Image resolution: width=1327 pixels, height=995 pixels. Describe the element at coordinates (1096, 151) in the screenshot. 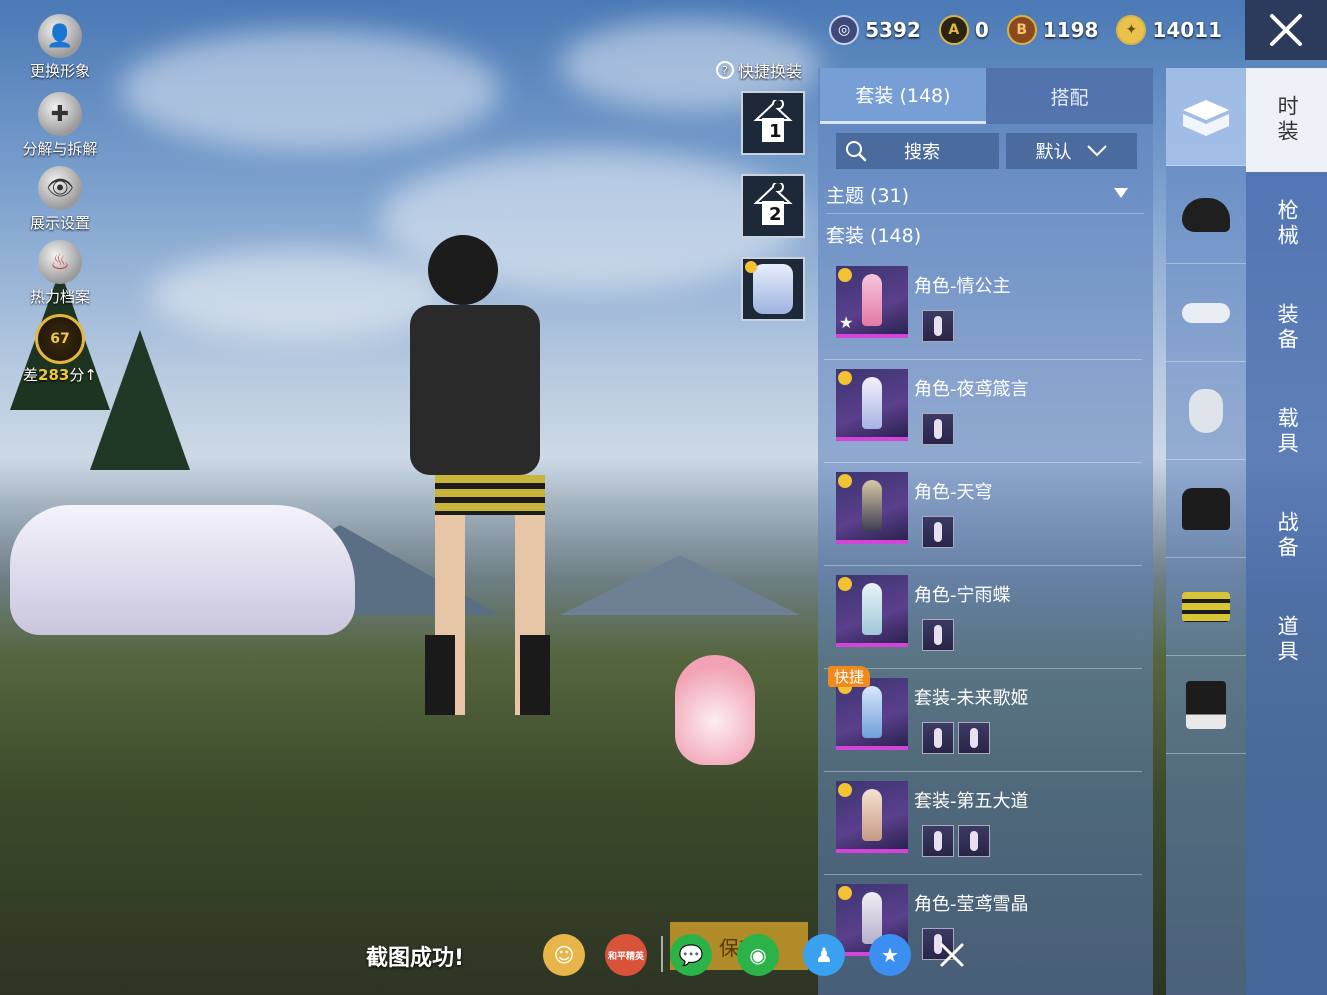

I see `chevron-down-icon` at that location.